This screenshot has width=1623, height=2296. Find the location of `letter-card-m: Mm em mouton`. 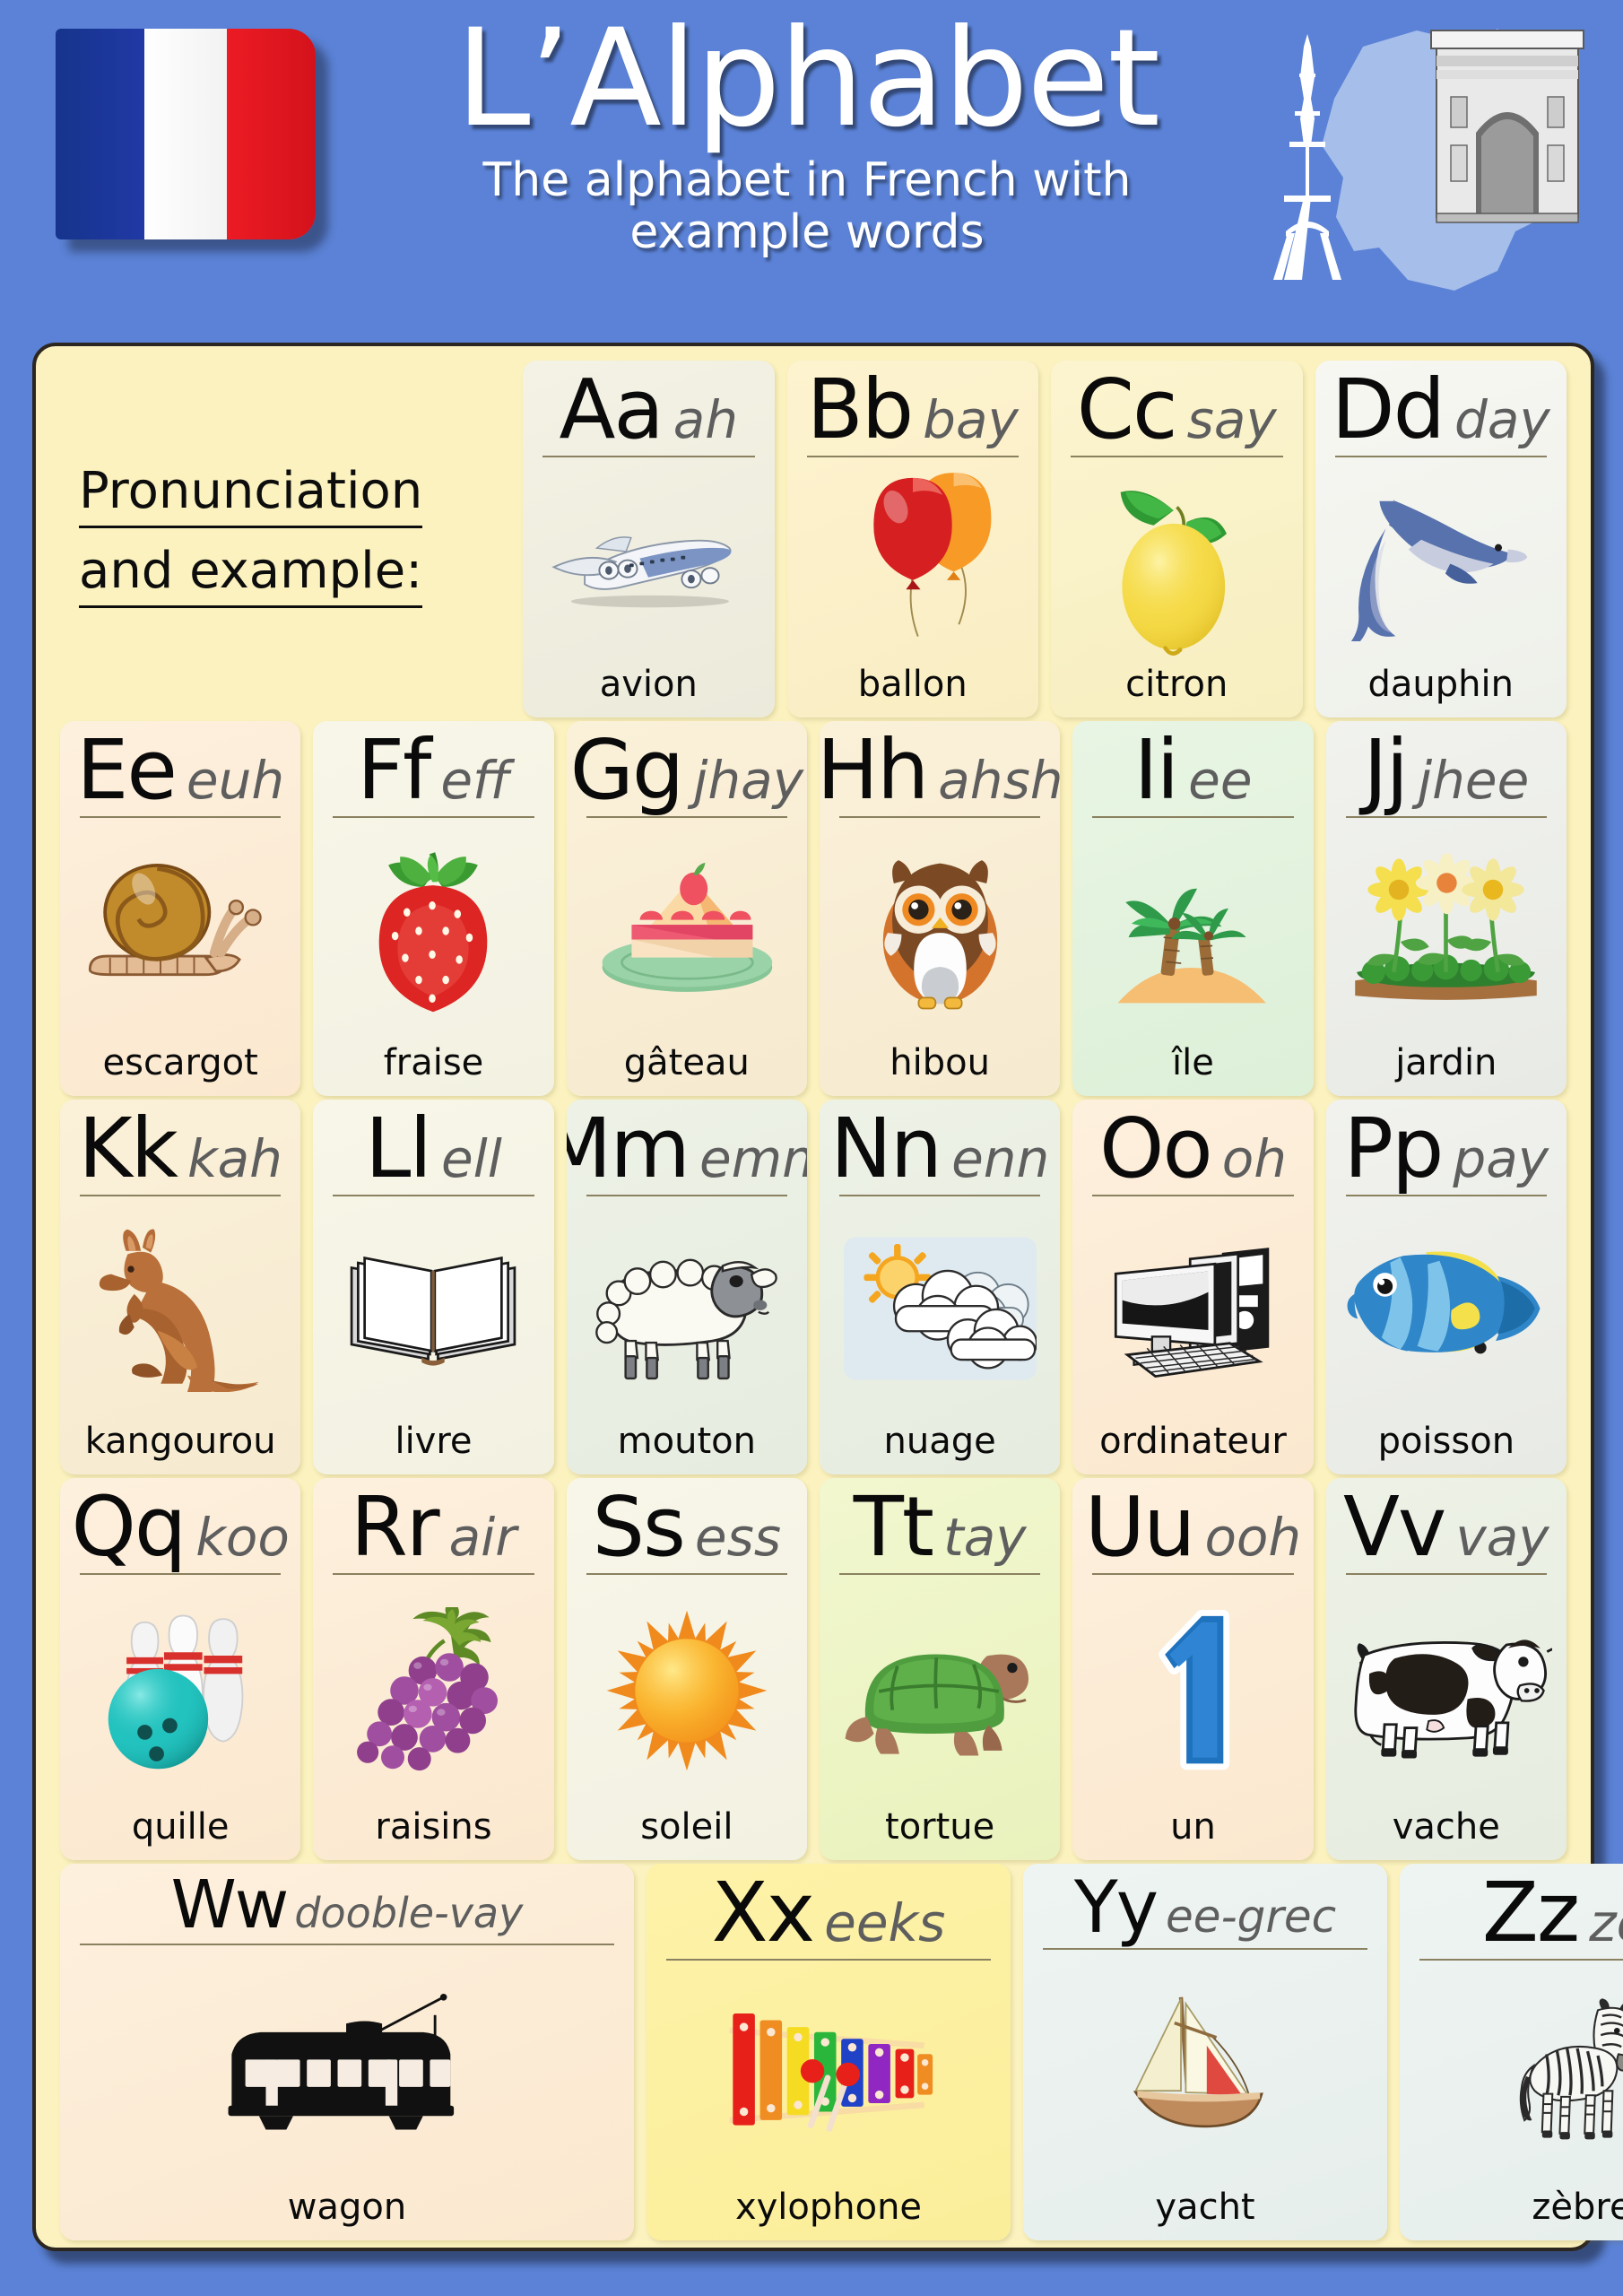

letter-card-m: Mm em mouton is located at coordinates (686, 1287).